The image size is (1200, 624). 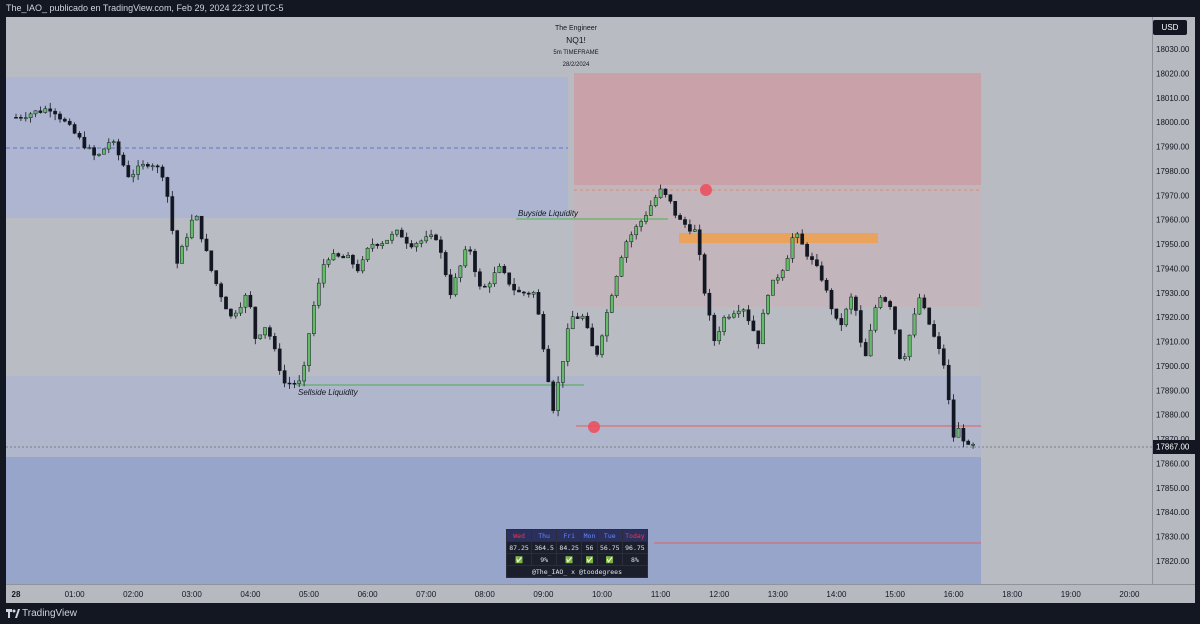 I want to click on currency-badge: USD, so click(x=1170, y=27).